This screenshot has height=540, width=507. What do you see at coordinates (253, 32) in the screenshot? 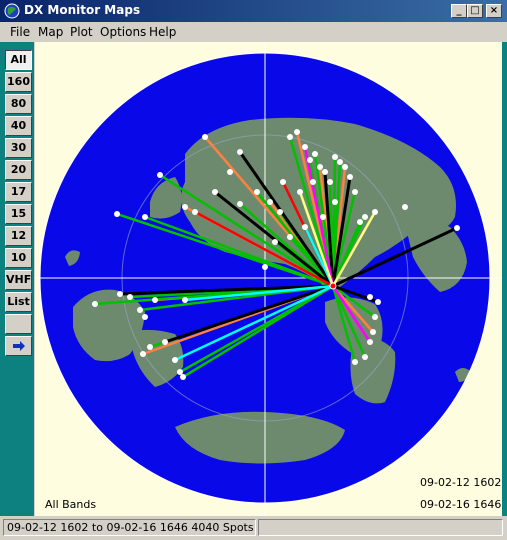
I see `menu-bar: File Map Plot Options Help` at bounding box center [253, 32].